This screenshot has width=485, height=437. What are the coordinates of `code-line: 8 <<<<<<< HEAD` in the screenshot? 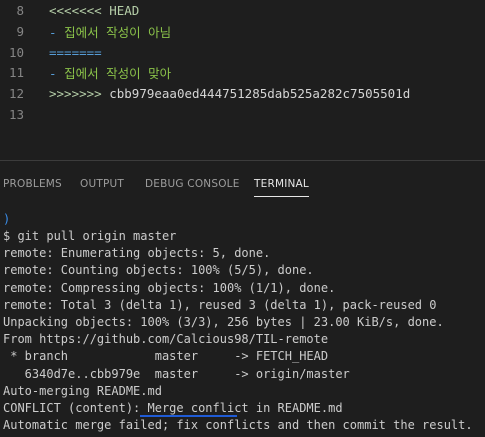 It's located at (242, 10).